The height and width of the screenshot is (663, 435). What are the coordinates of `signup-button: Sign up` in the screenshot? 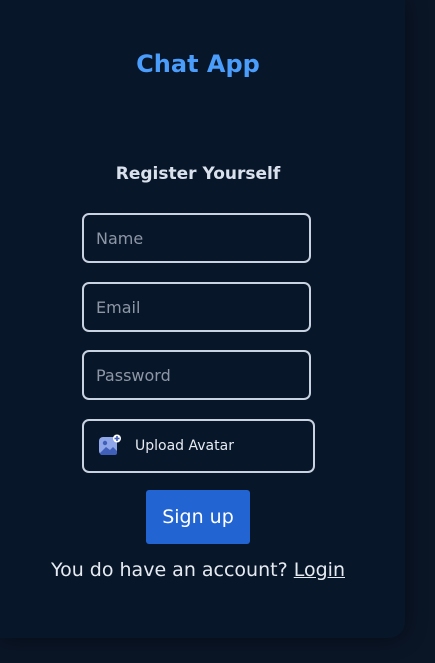 It's located at (198, 517).